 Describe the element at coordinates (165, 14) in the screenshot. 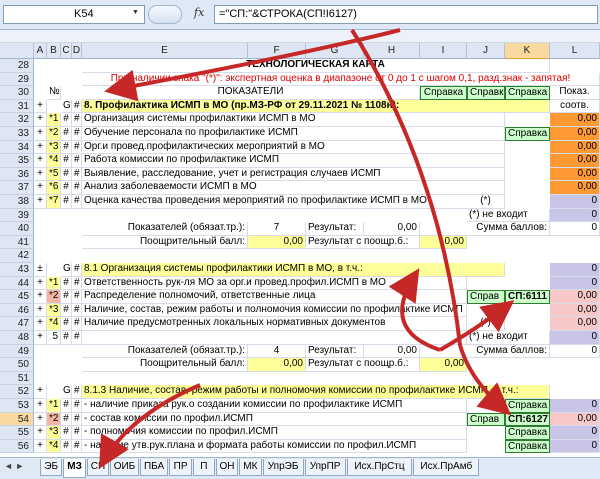

I see `formula-bar-divider` at that location.